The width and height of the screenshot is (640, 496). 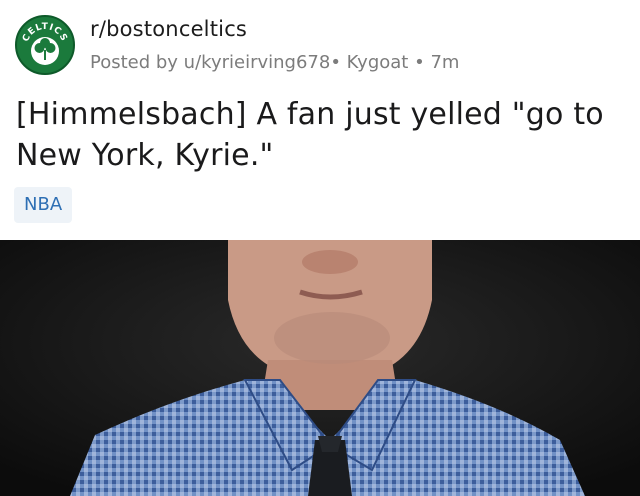 I want to click on posted-by: Posted by u/kyrieirving678, so click(x=210, y=62).